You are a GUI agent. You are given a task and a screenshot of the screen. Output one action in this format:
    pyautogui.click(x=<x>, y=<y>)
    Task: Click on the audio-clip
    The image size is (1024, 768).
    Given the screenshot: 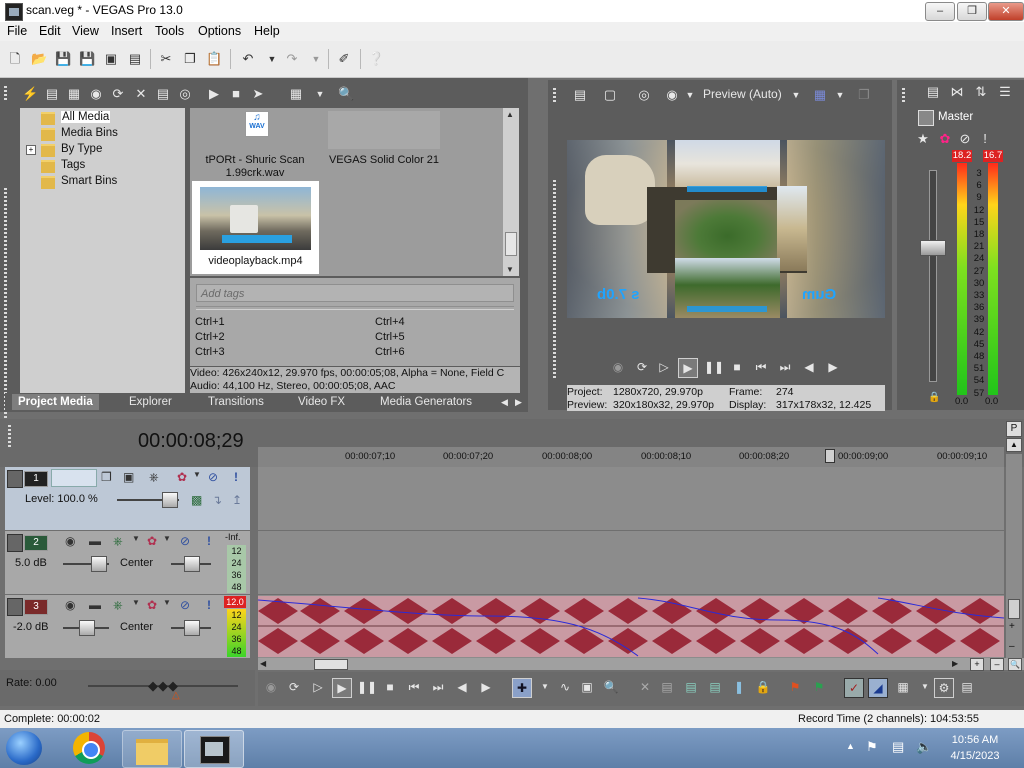 What is the action you would take?
    pyautogui.click(x=631, y=626)
    